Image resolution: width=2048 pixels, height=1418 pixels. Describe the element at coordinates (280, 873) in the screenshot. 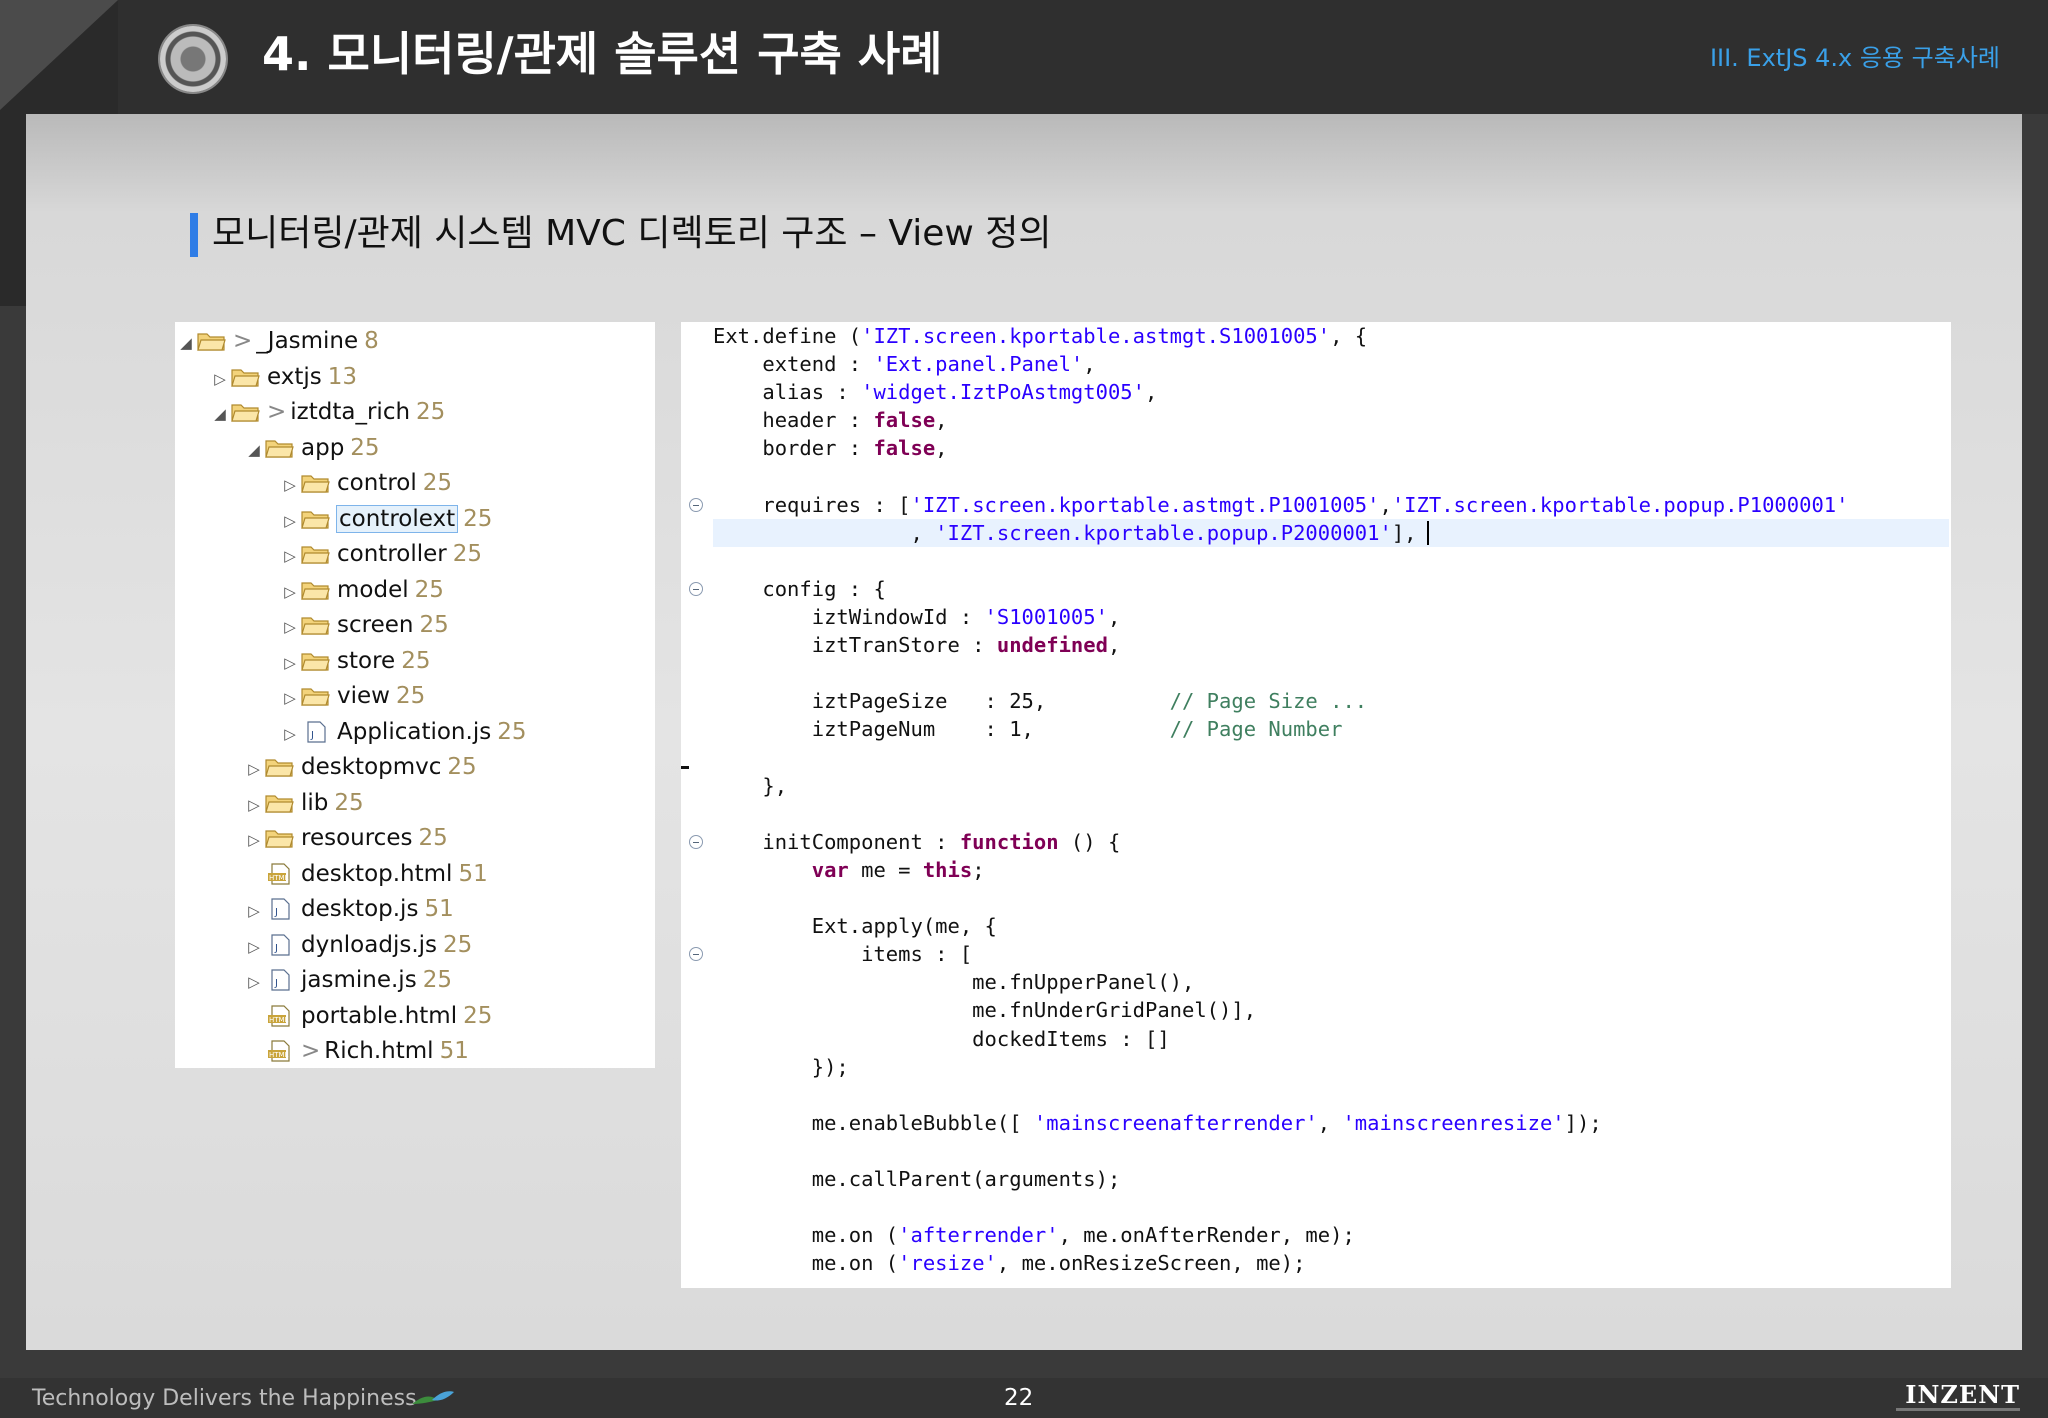

I see `html-file-icon: HTML` at that location.